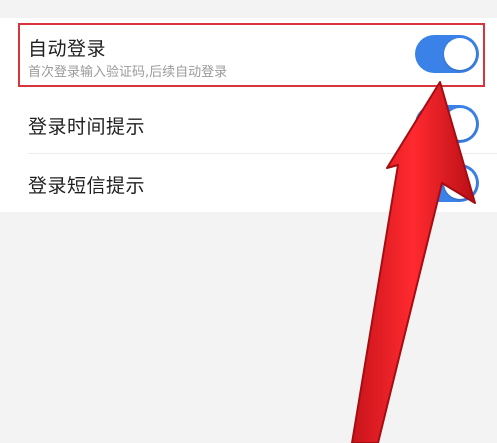 This screenshot has height=443, width=497. I want to click on login-sms-notice-toggle, so click(447, 183).